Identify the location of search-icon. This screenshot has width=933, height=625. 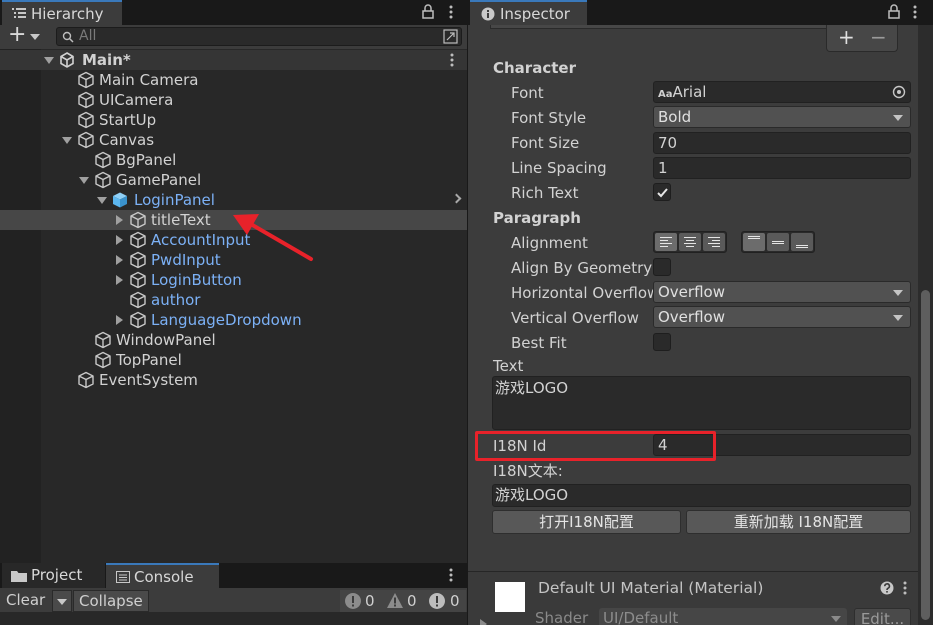
(68, 37).